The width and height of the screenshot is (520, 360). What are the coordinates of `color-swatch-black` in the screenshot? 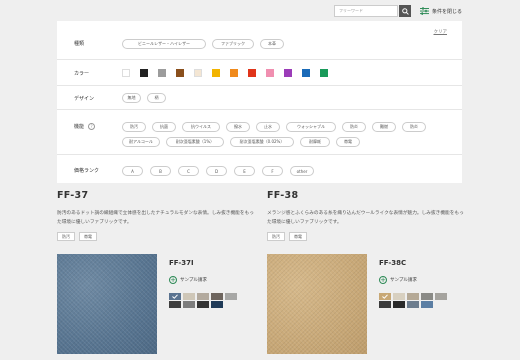 It's located at (144, 73).